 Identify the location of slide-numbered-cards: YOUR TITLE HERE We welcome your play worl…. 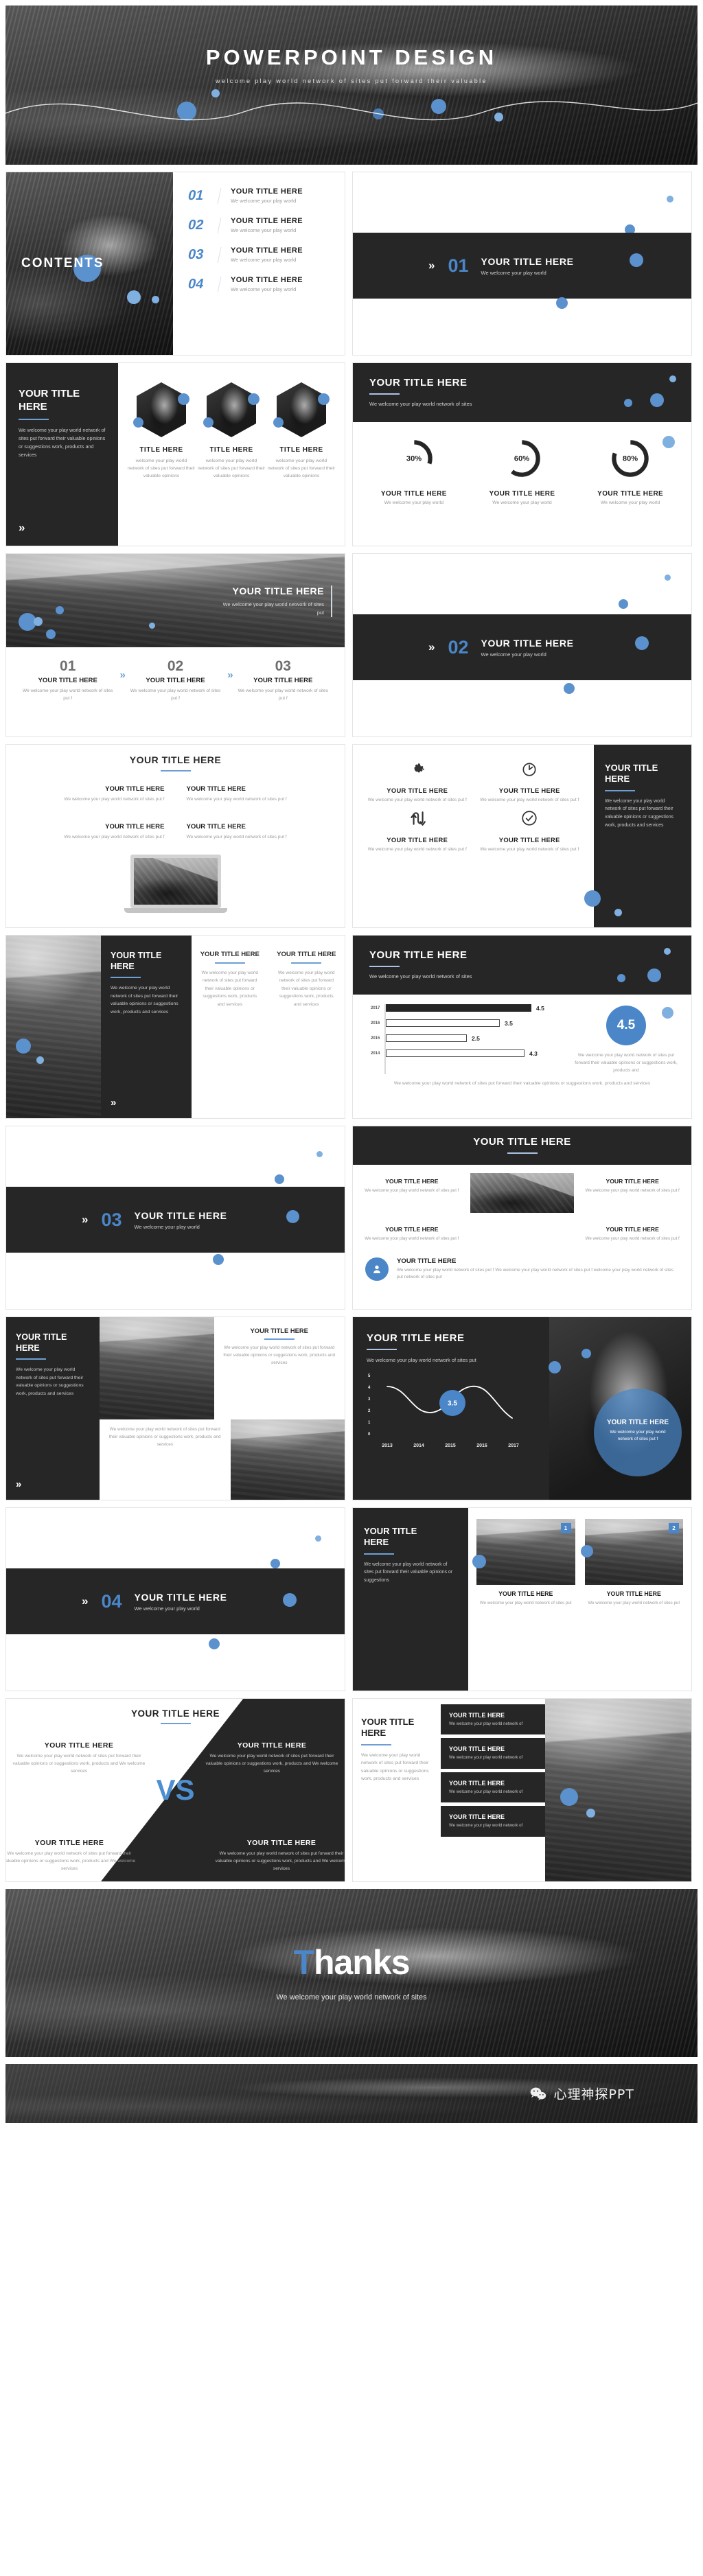
(522, 1599).